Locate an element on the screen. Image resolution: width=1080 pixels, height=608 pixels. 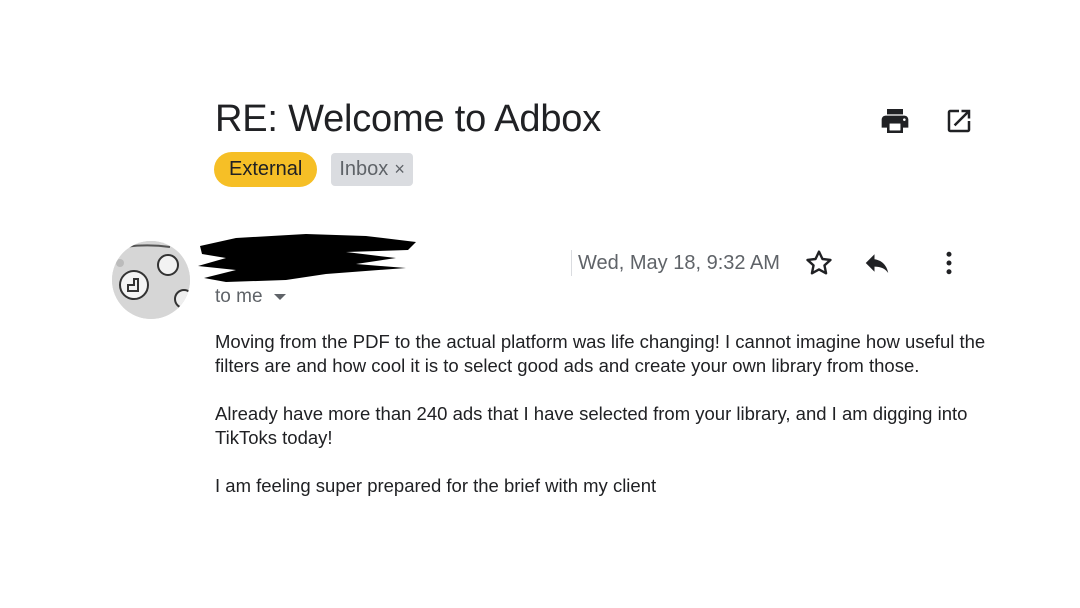
message-actions is located at coordinates (884, 263).